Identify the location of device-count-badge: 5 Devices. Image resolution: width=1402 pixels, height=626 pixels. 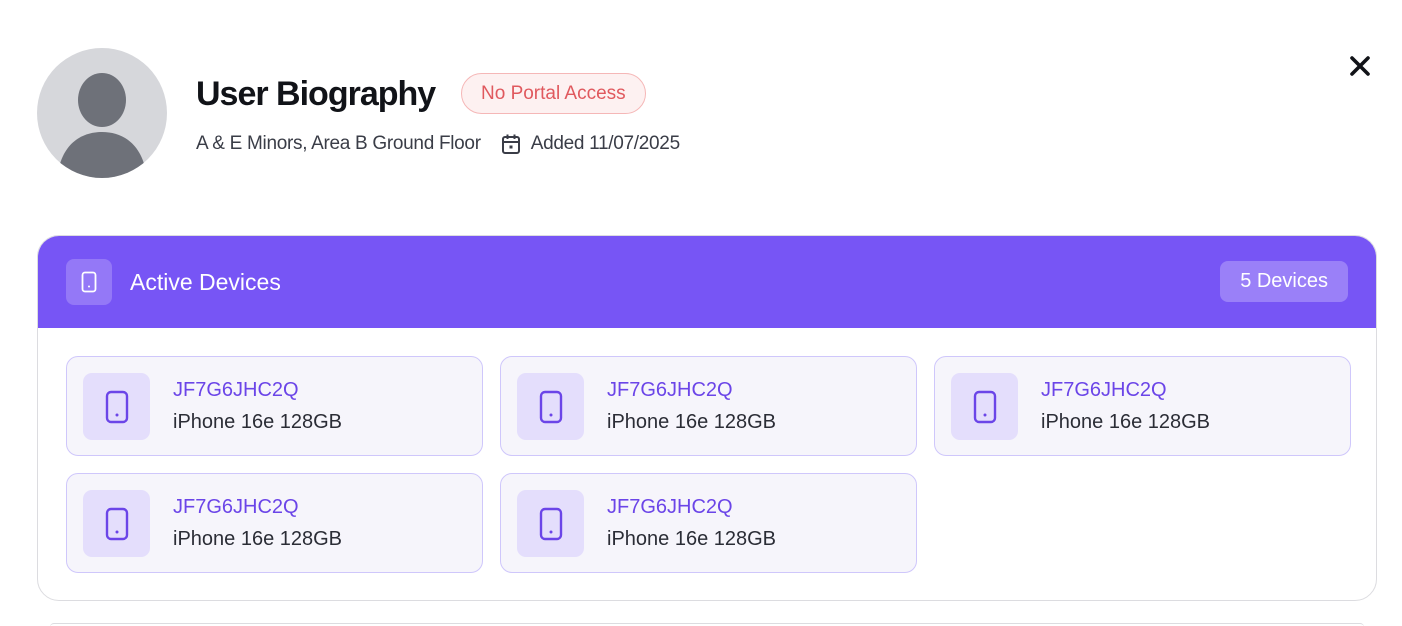
(1284, 281).